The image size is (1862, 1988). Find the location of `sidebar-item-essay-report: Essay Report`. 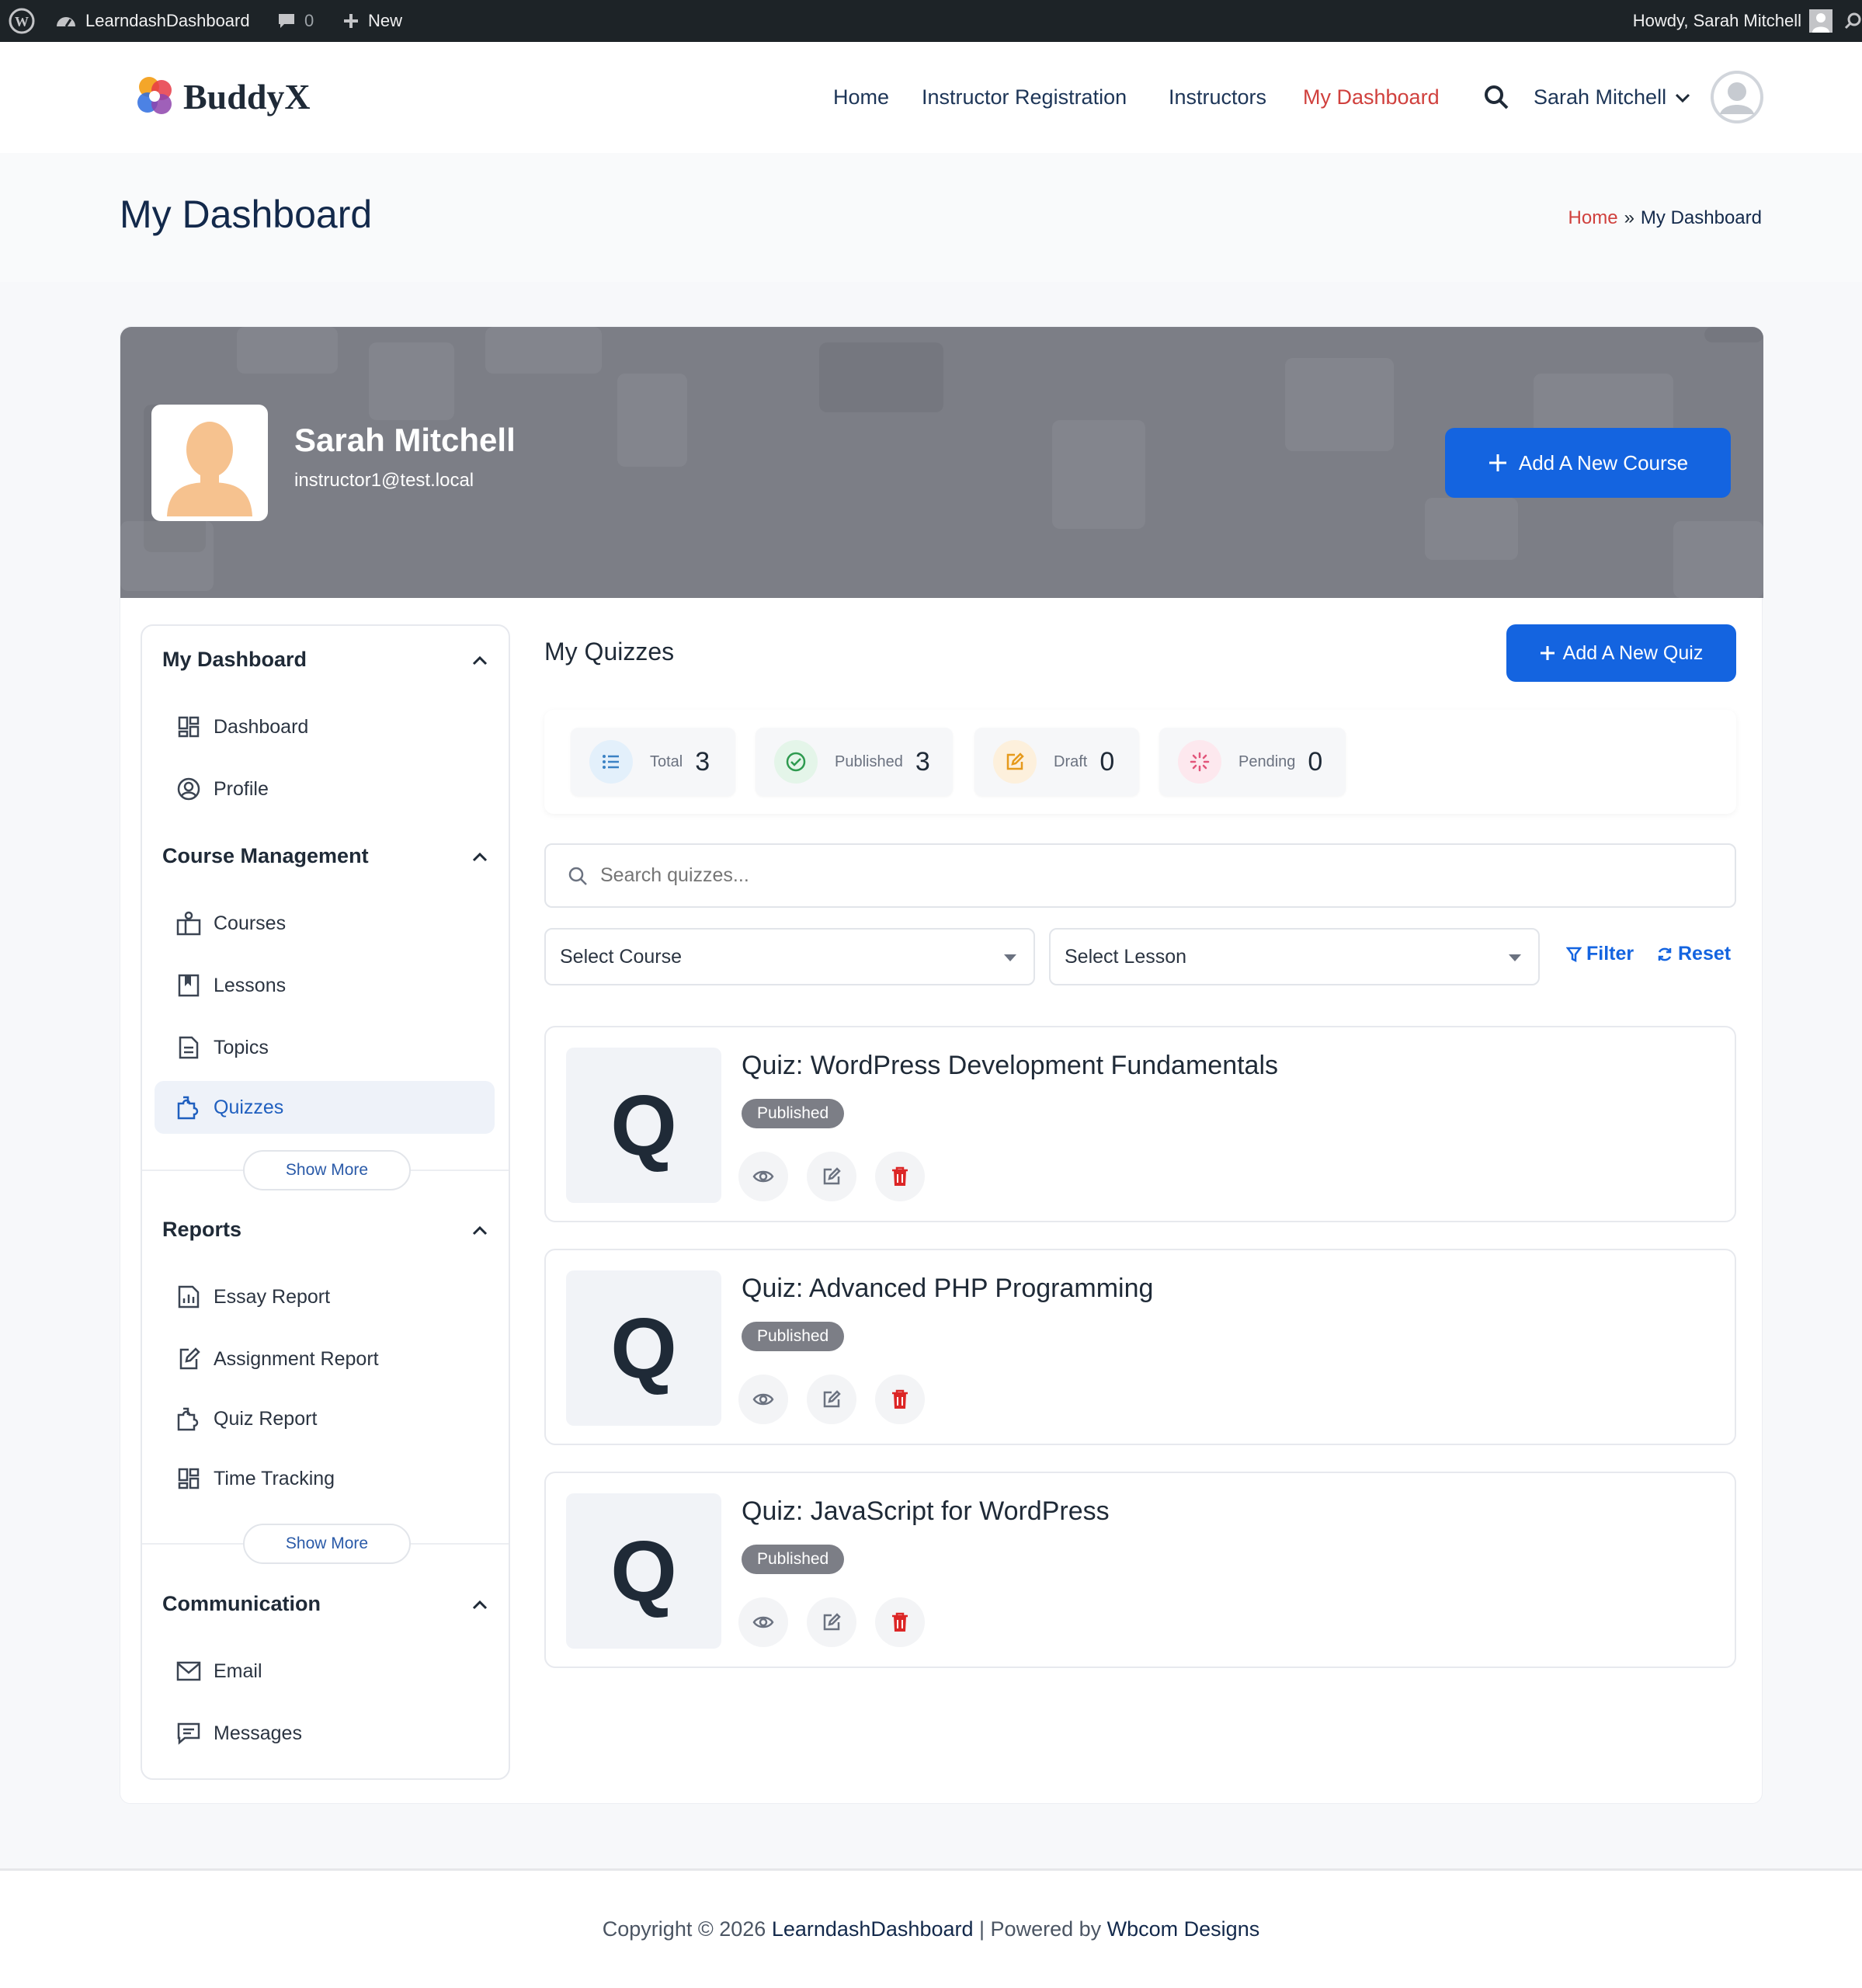

sidebar-item-essay-report: Essay Report is located at coordinates (325, 1297).